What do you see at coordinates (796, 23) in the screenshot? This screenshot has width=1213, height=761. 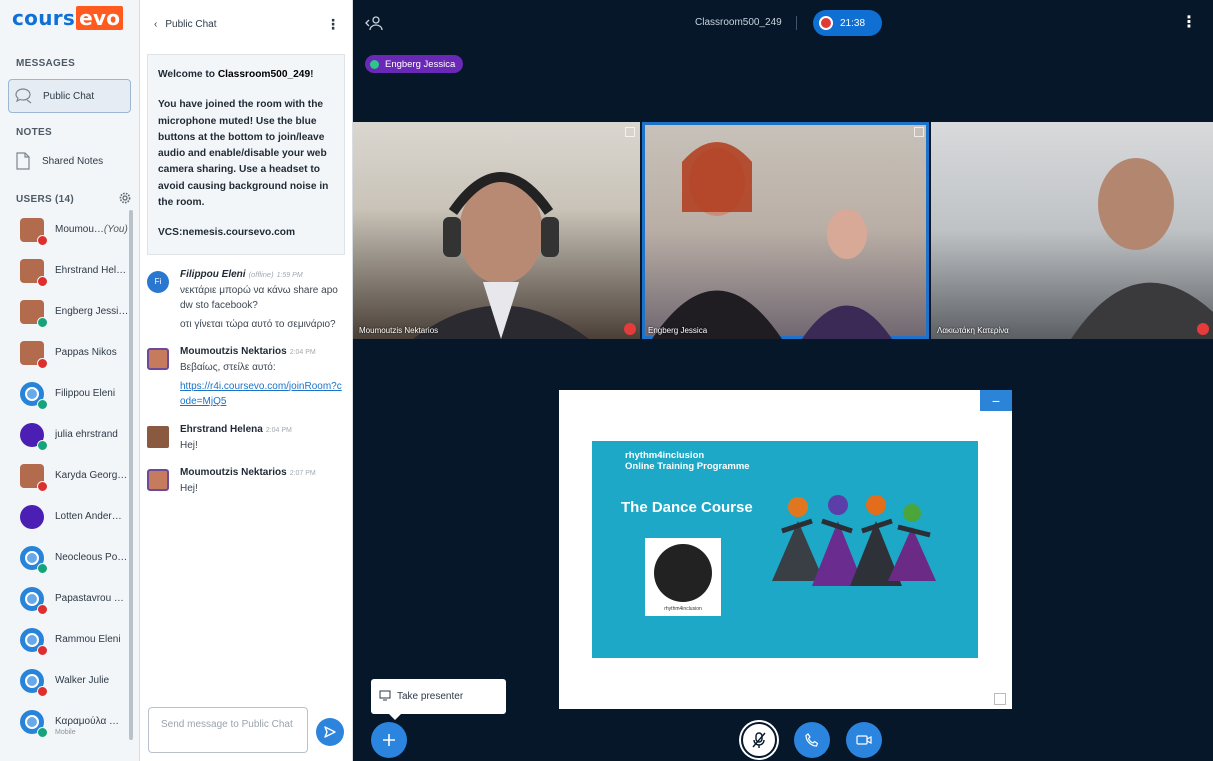 I see `separator` at bounding box center [796, 23].